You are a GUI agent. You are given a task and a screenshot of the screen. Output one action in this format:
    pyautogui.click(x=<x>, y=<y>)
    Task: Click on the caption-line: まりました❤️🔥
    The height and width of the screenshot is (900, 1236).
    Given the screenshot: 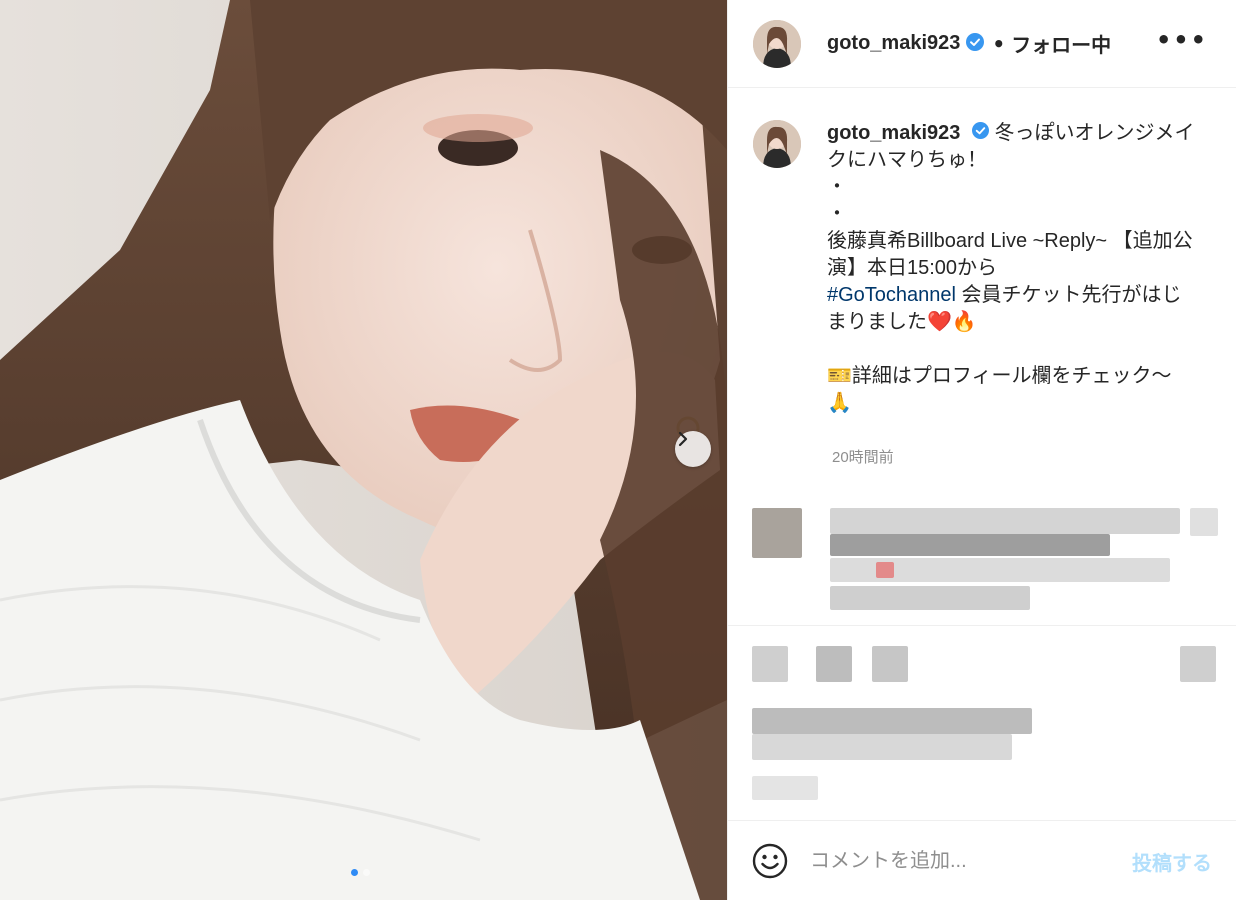 What is the action you would take?
    pyautogui.click(x=902, y=322)
    